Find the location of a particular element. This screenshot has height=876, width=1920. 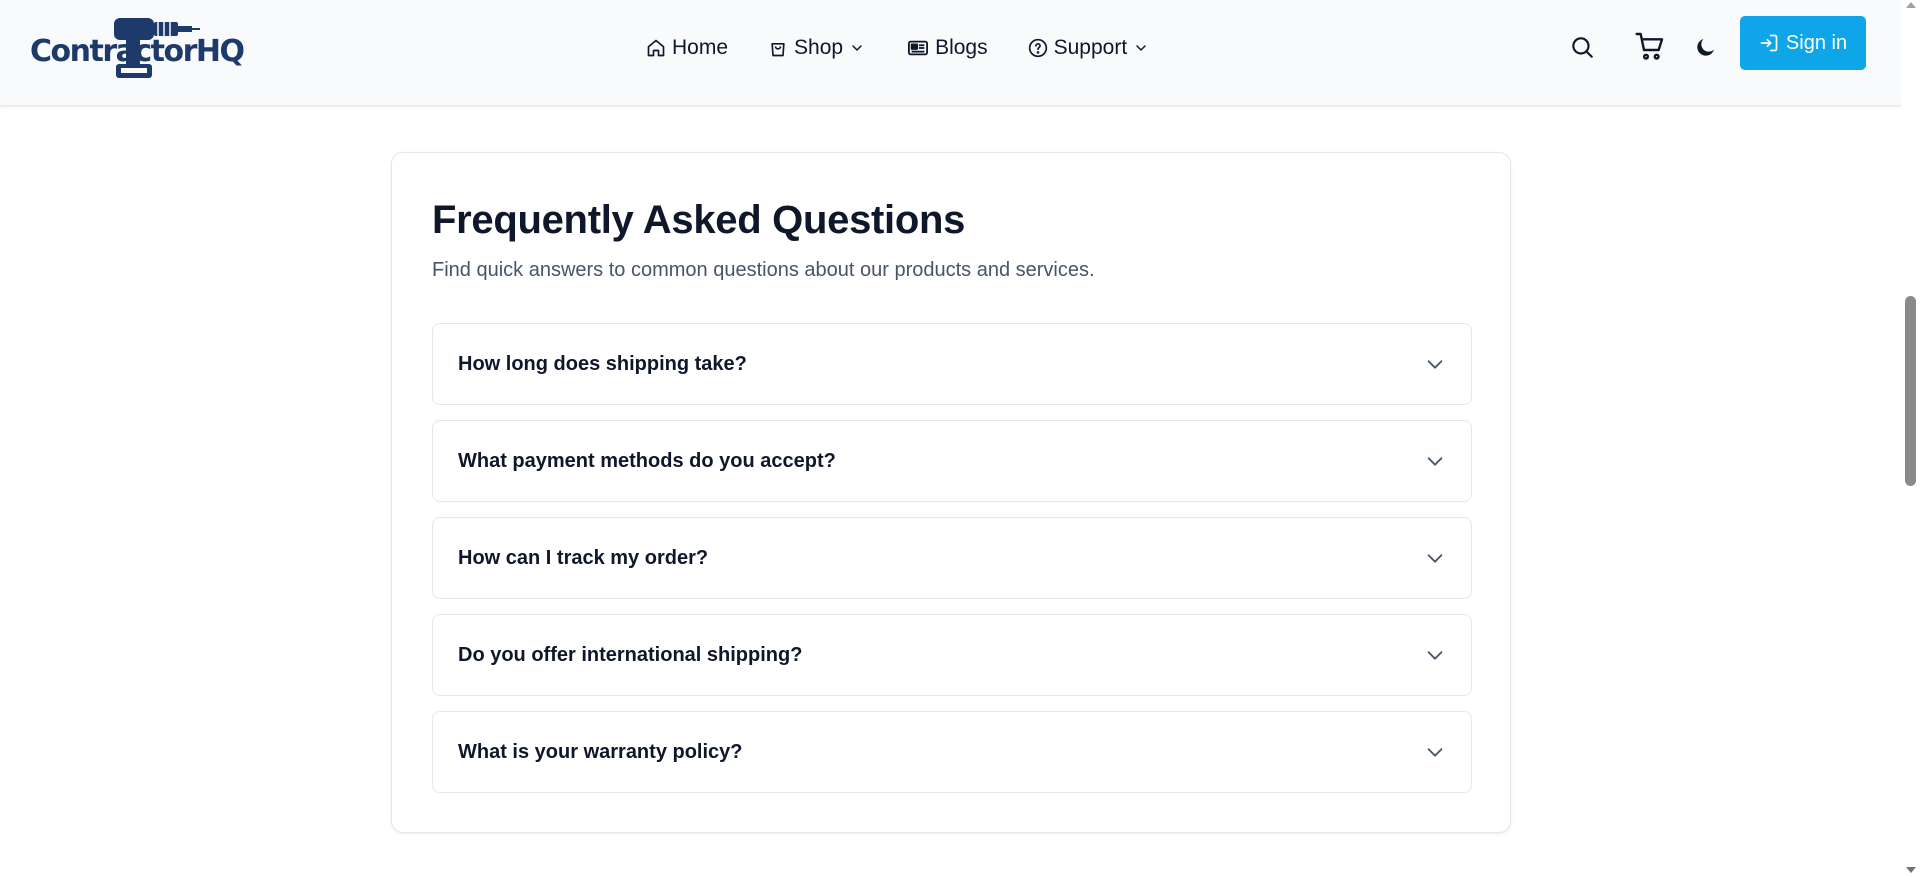

nav-label-support: Support is located at coordinates (1090, 47).